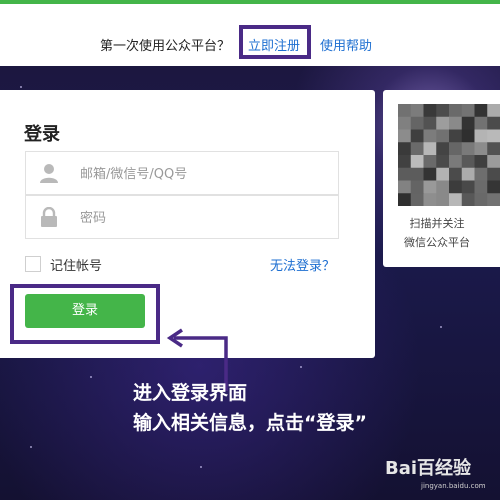  I want to click on password-field, so click(182, 217).